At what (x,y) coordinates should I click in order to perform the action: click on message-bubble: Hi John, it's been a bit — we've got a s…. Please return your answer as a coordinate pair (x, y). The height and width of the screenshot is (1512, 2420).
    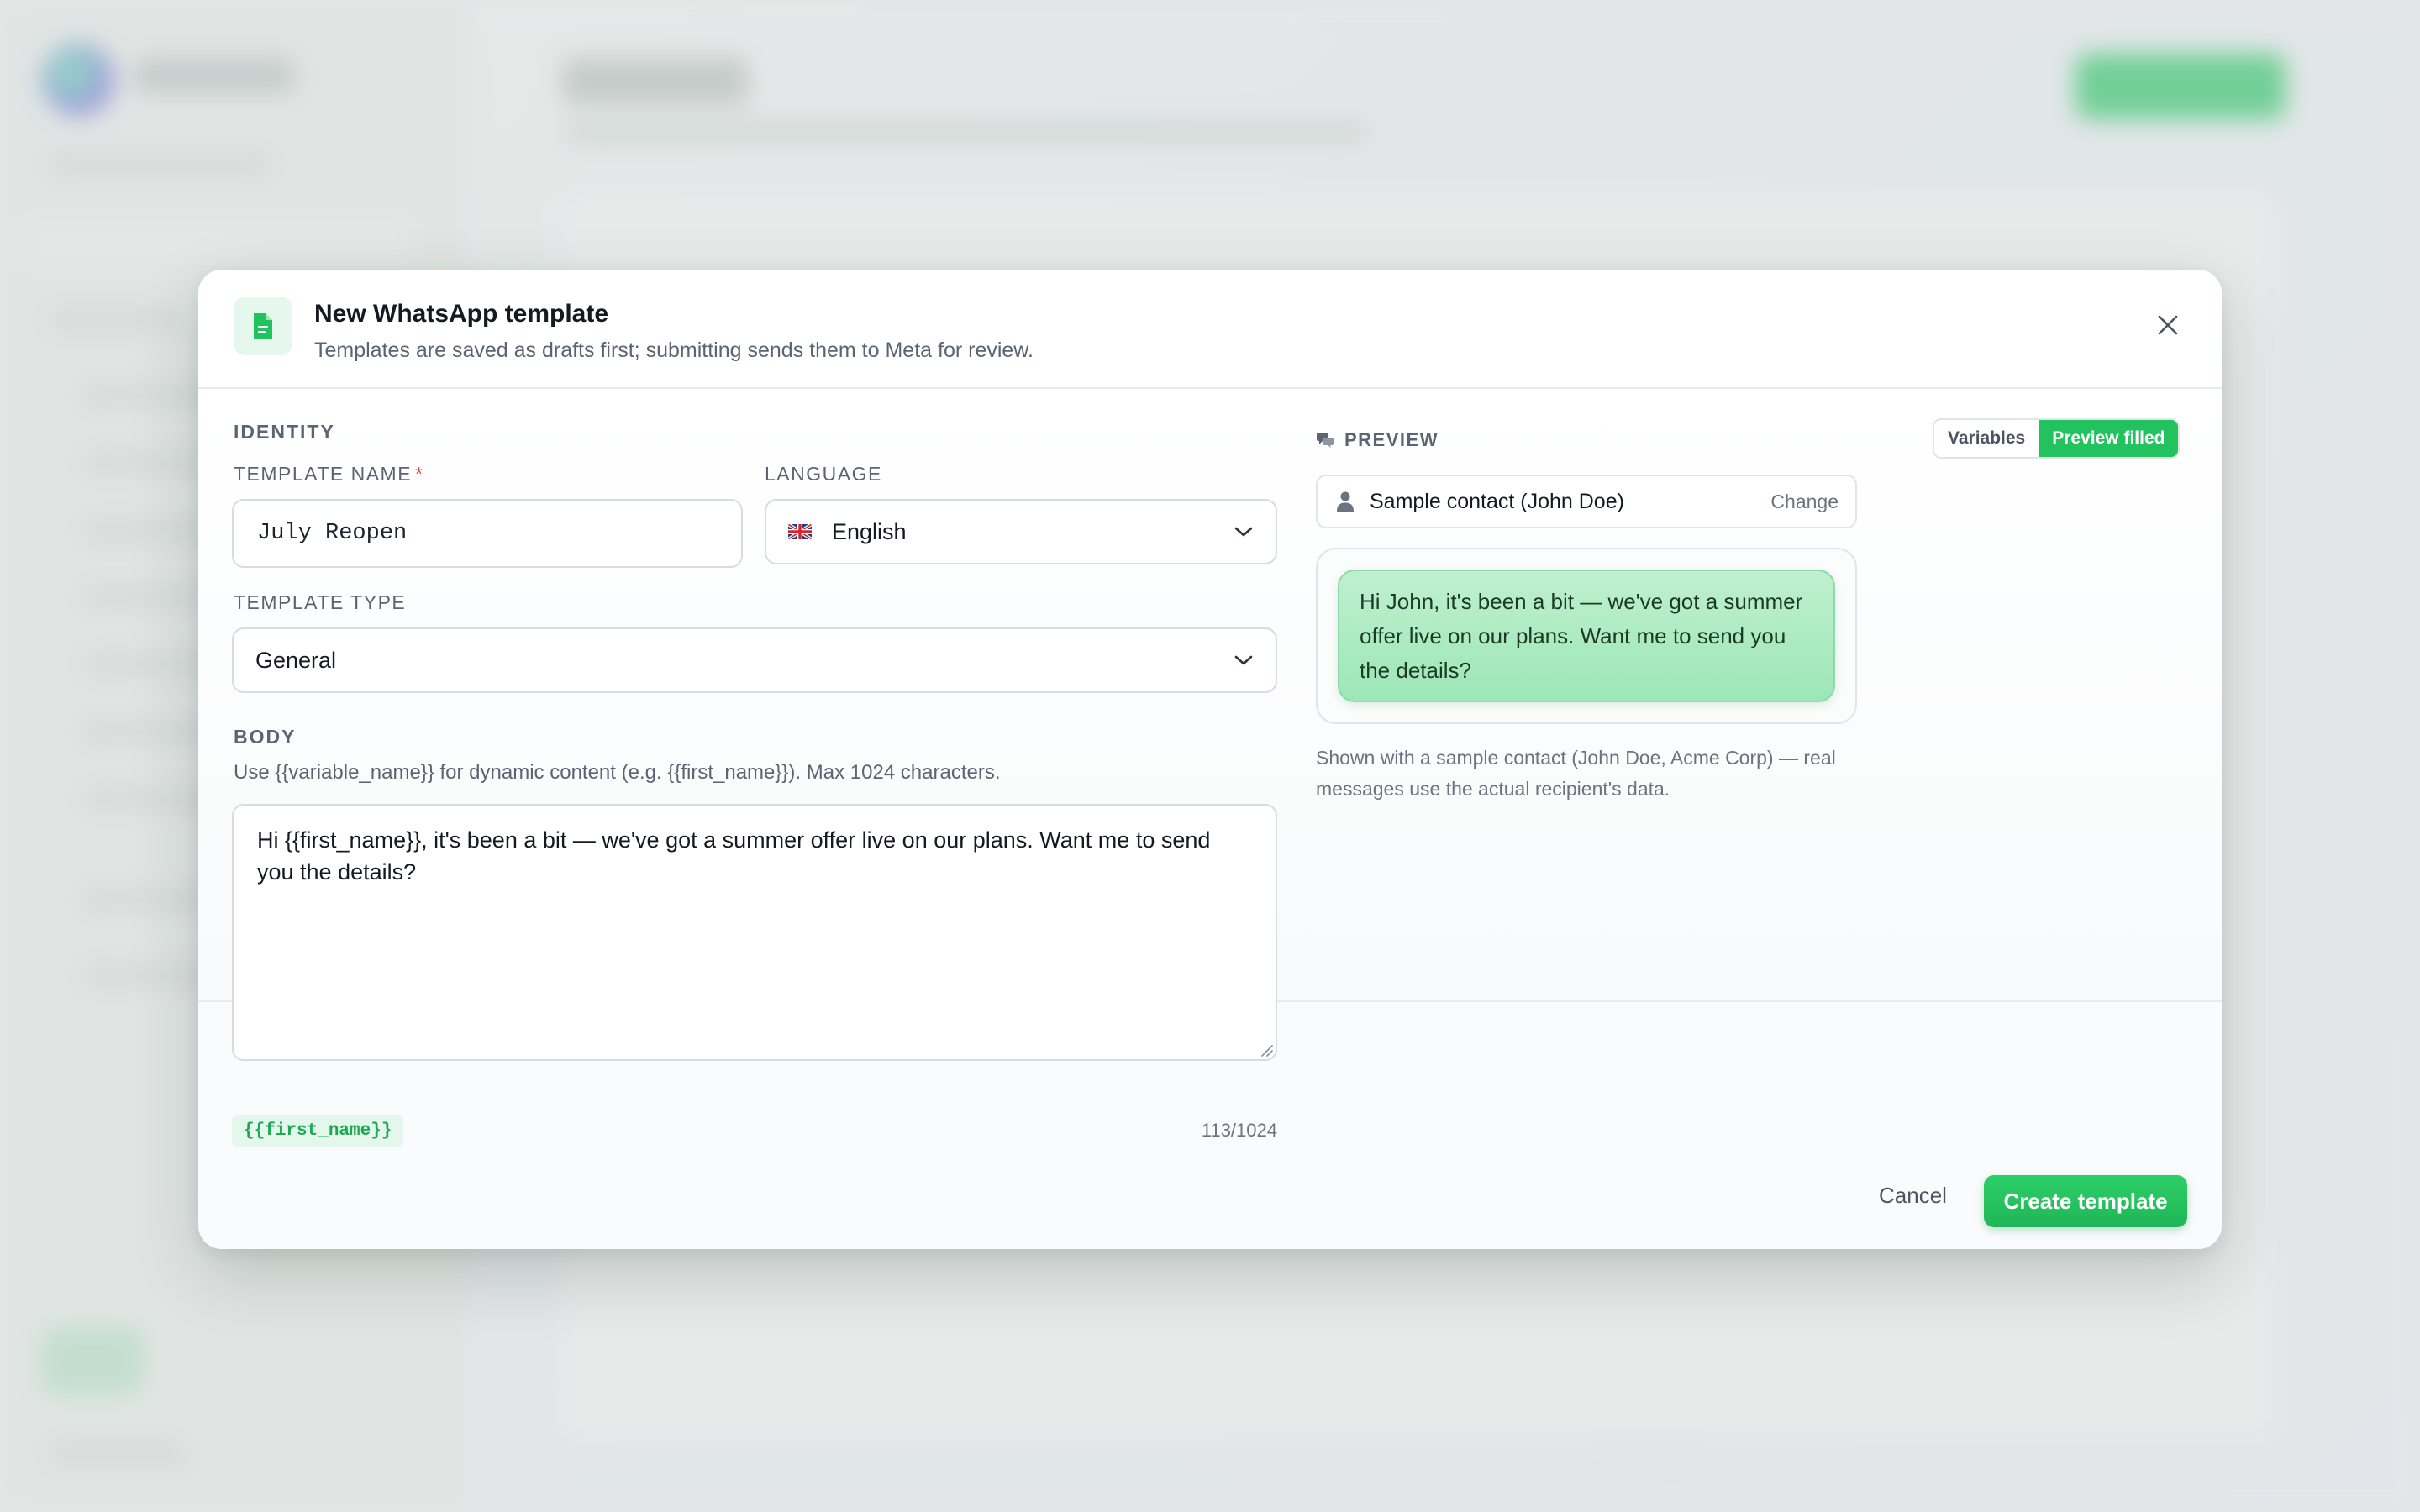
    Looking at the image, I should click on (1587, 636).